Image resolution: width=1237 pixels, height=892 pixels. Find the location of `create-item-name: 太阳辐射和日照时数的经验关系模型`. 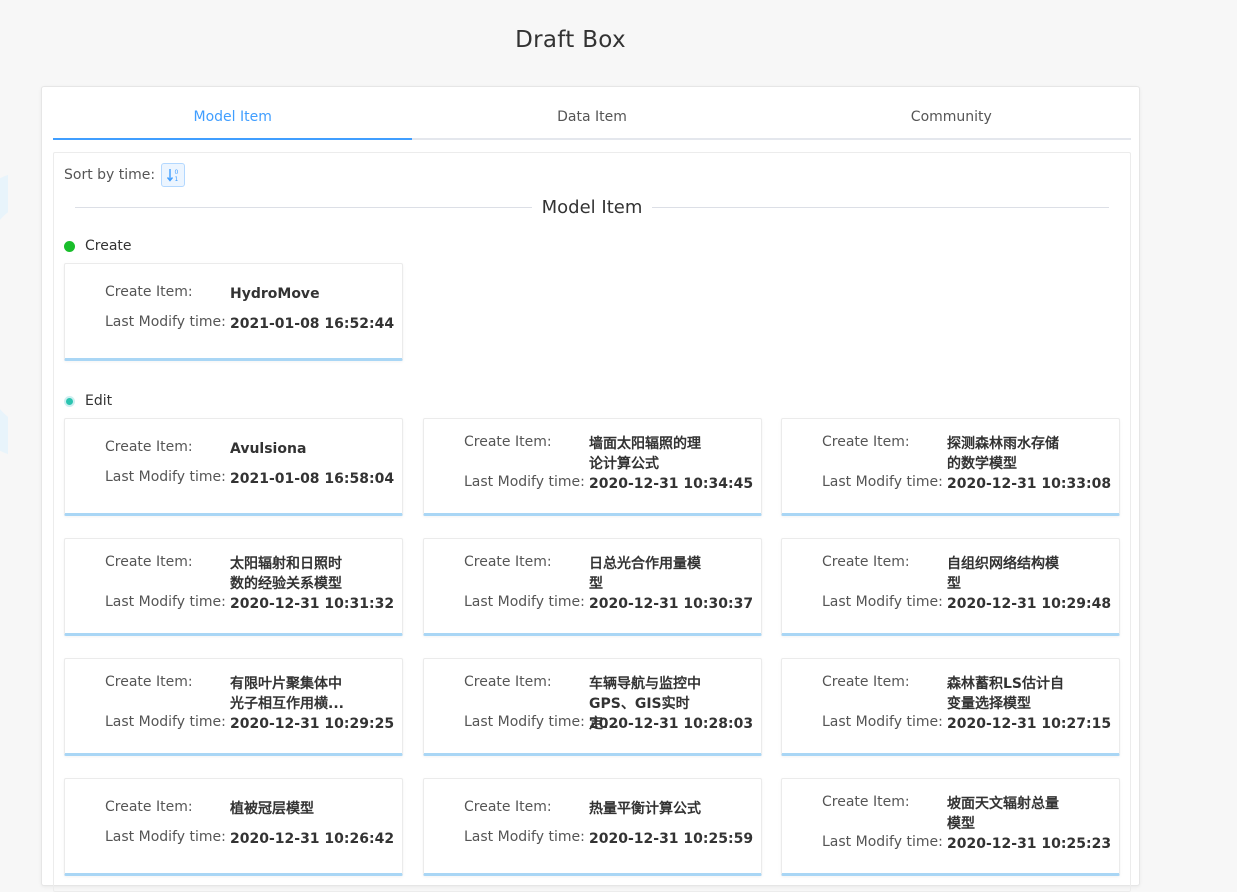

create-item-name: 太阳辐射和日照时数的经验关系模型 is located at coordinates (286, 574).